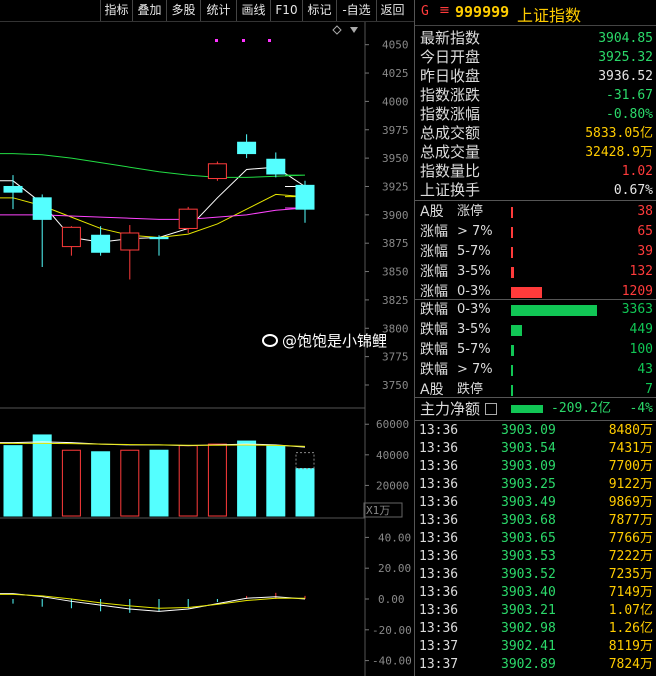 The image size is (656, 676). I want to click on quote-value: 5833.05亿, so click(619, 133).